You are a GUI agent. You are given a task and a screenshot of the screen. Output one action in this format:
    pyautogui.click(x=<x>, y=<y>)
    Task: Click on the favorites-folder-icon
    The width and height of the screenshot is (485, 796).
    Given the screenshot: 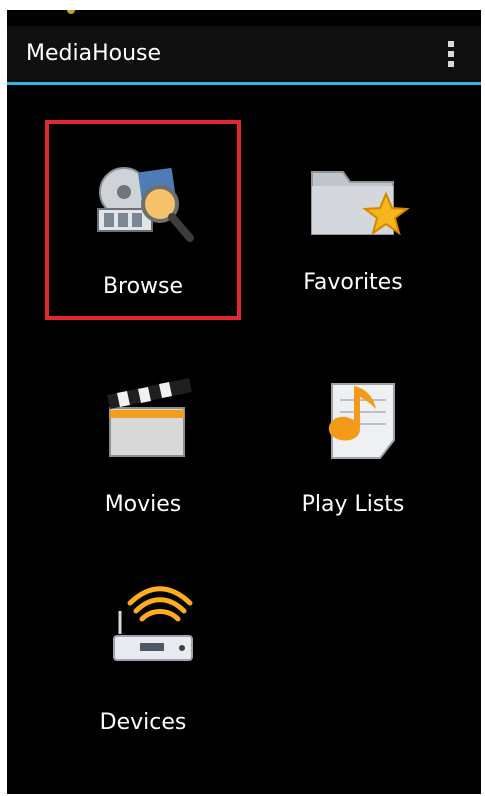 What is the action you would take?
    pyautogui.click(x=360, y=203)
    